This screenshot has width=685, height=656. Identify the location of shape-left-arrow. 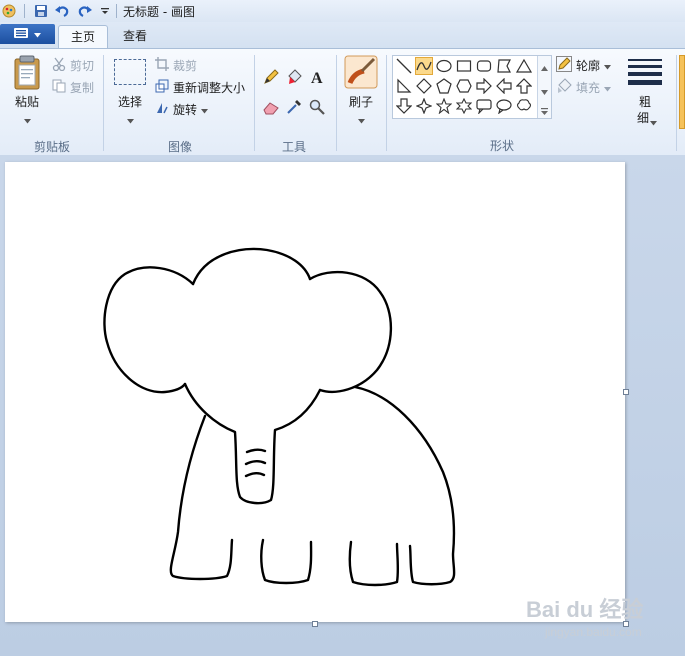
(504, 86).